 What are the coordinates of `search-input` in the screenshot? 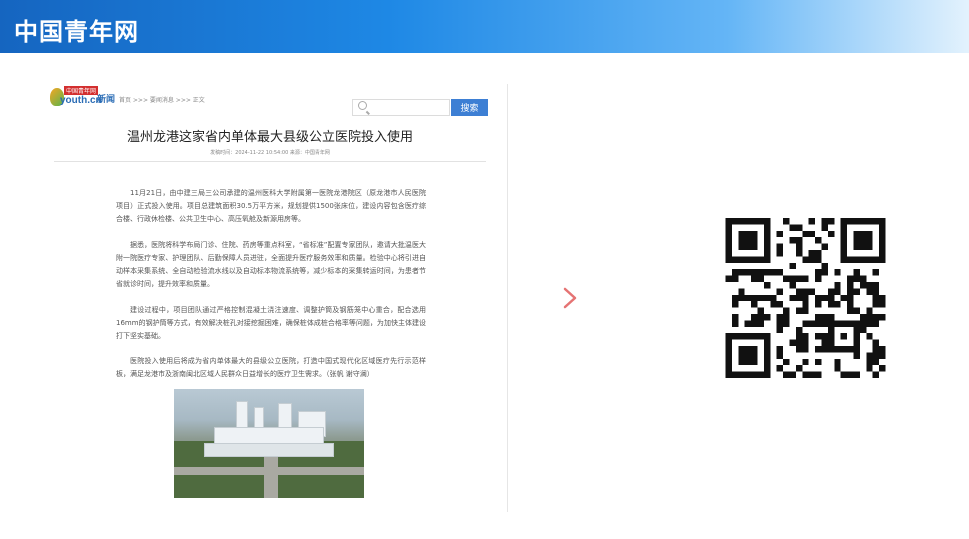 It's located at (401, 107).